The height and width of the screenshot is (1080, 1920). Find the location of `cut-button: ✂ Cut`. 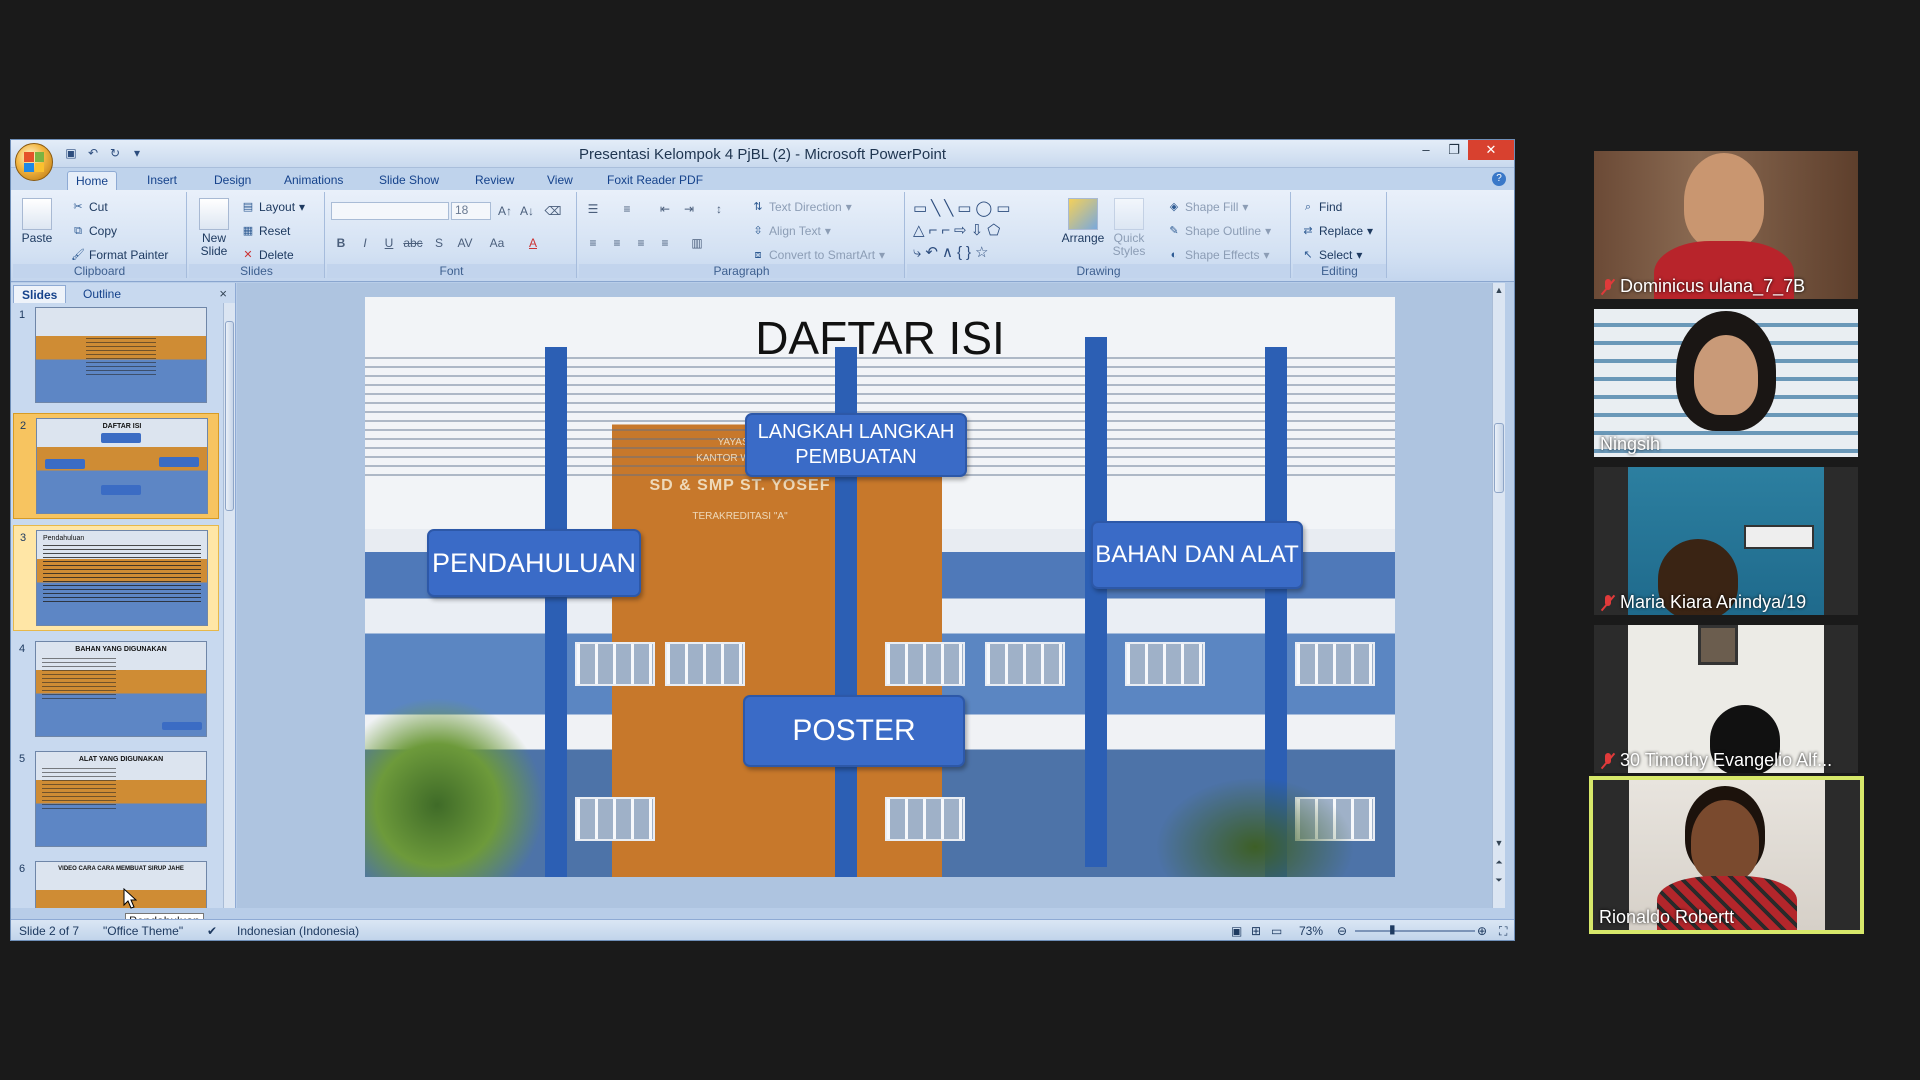

cut-button: ✂ Cut is located at coordinates (89, 207).